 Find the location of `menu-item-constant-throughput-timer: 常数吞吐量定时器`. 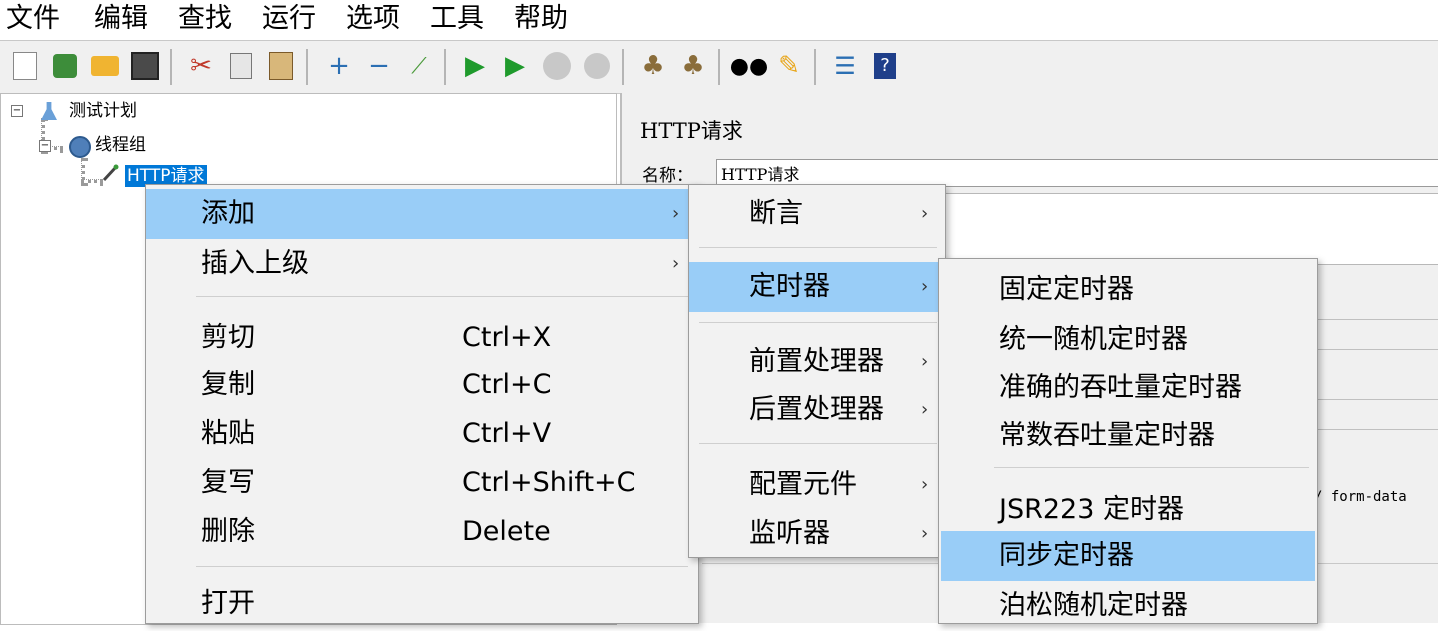

menu-item-constant-throughput-timer: 常数吞吐量定时器 is located at coordinates (1128, 436).